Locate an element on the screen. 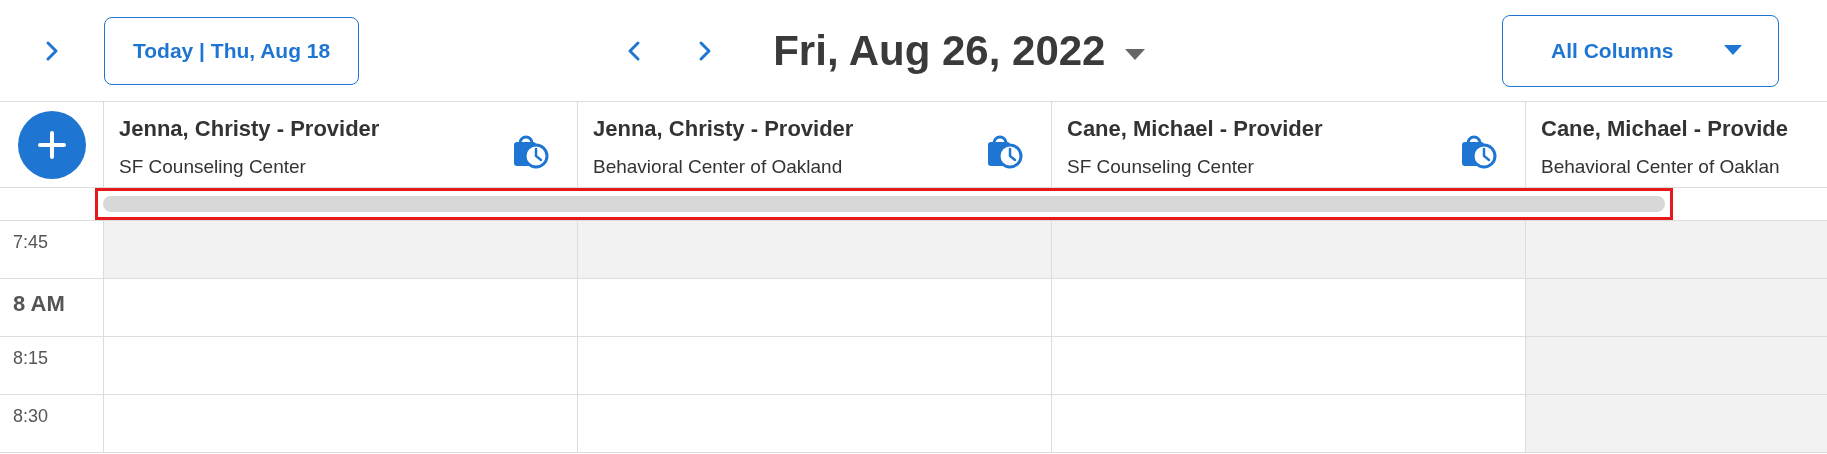 This screenshot has height=454, width=1827. location-name: Behavioral Center of Oaklan is located at coordinates (1661, 167).